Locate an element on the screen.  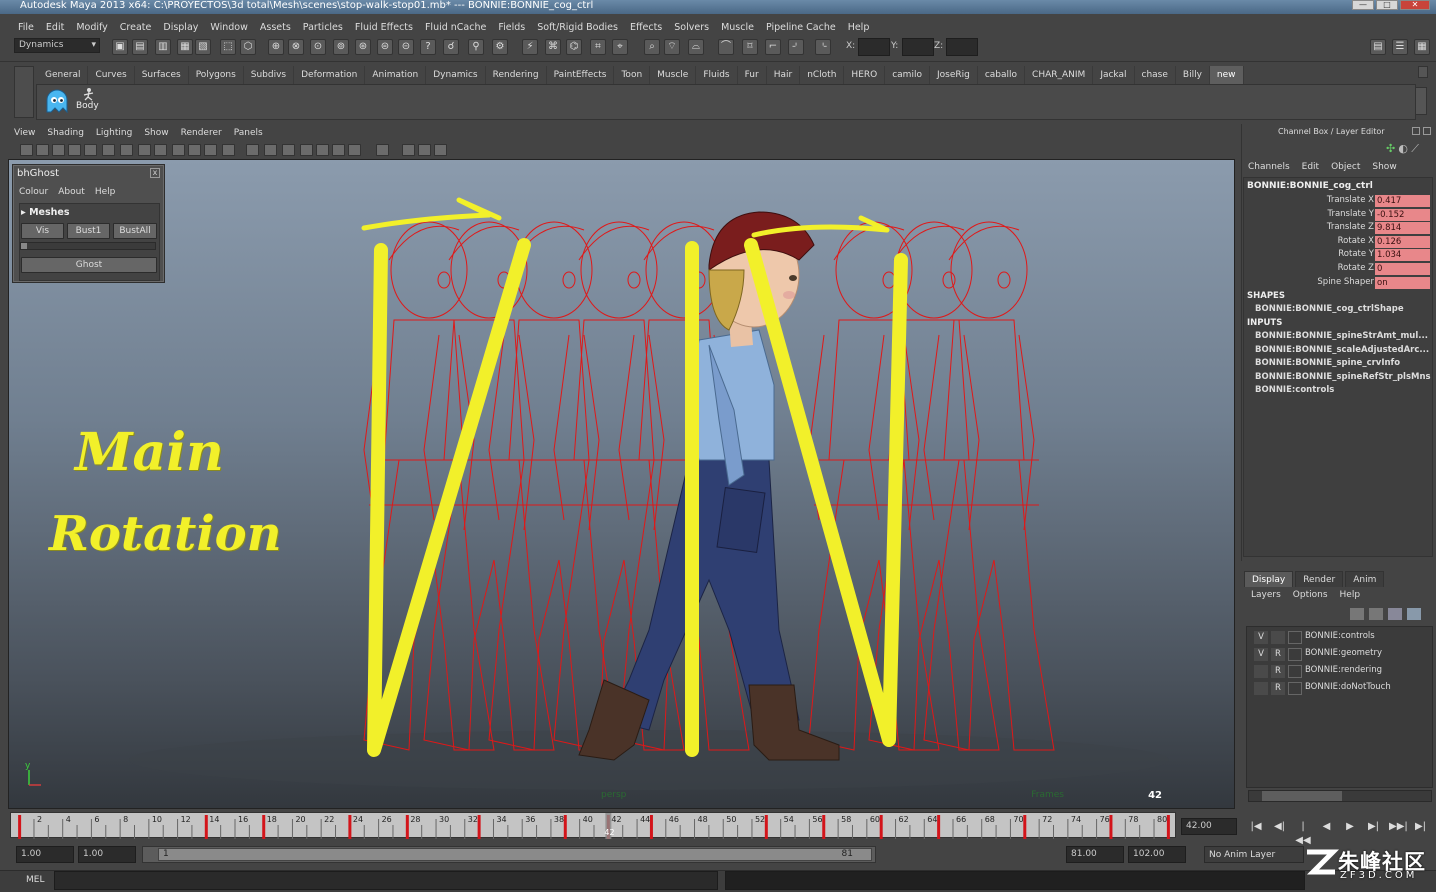
channel-value: 1.034 is located at coordinates (1402, 255).